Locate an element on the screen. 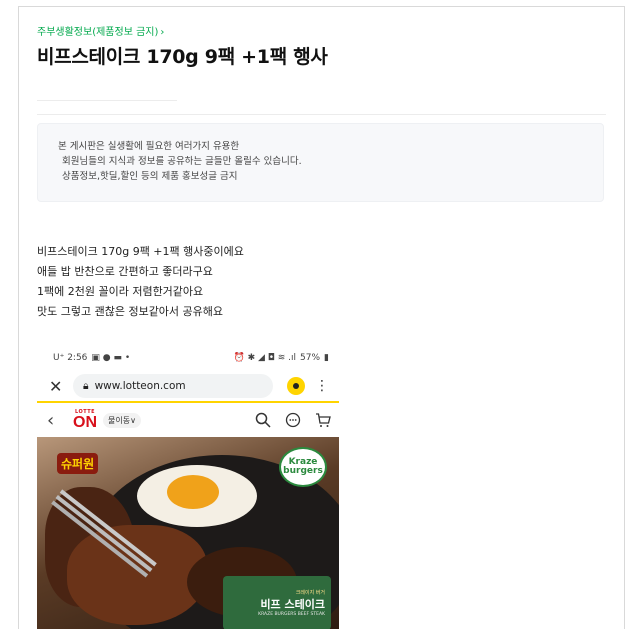 This screenshot has height=629, width=625. egg-yolk is located at coordinates (193, 492).